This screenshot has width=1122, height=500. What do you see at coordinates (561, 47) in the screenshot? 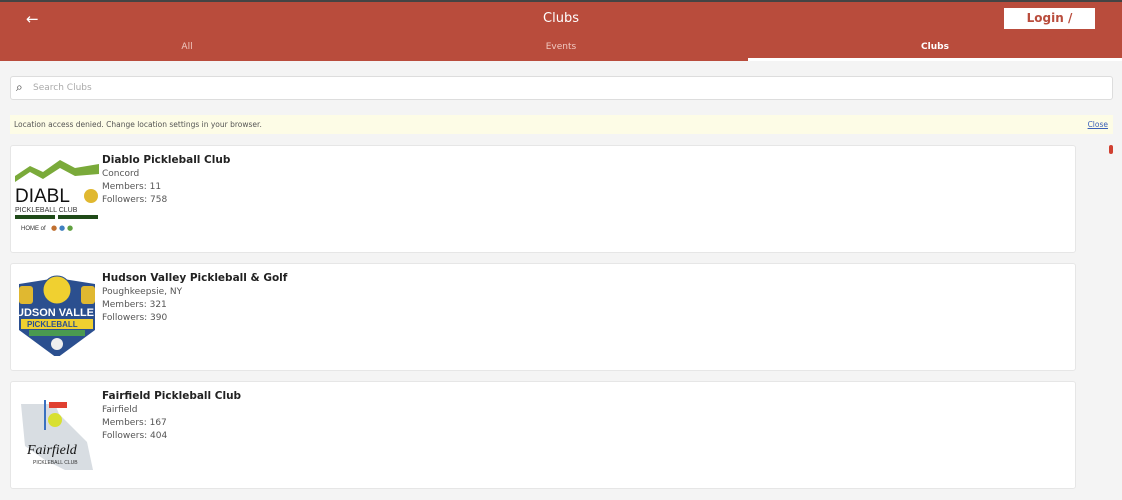
I see `tab-events: Events` at bounding box center [561, 47].